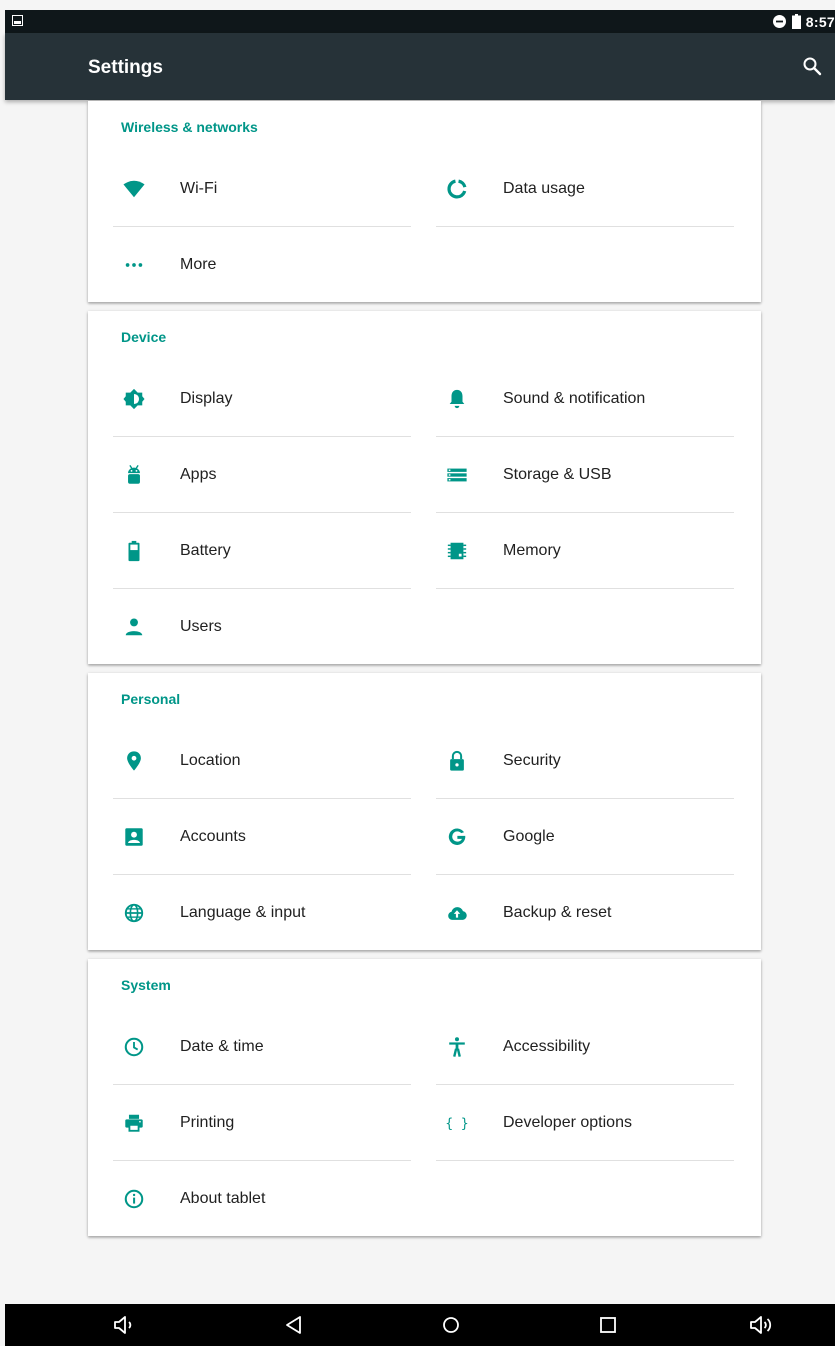  I want to click on data-usage-icon, so click(457, 189).